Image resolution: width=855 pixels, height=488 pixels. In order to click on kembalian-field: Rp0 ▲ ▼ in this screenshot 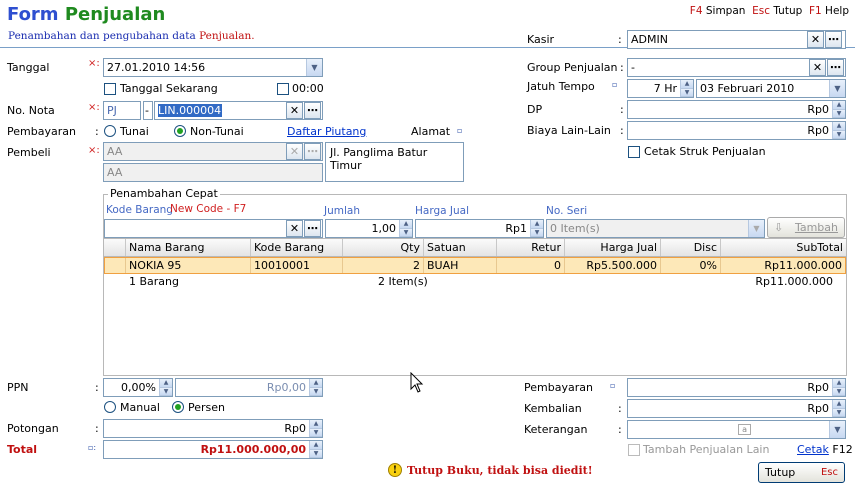, I will do `click(736, 408)`.